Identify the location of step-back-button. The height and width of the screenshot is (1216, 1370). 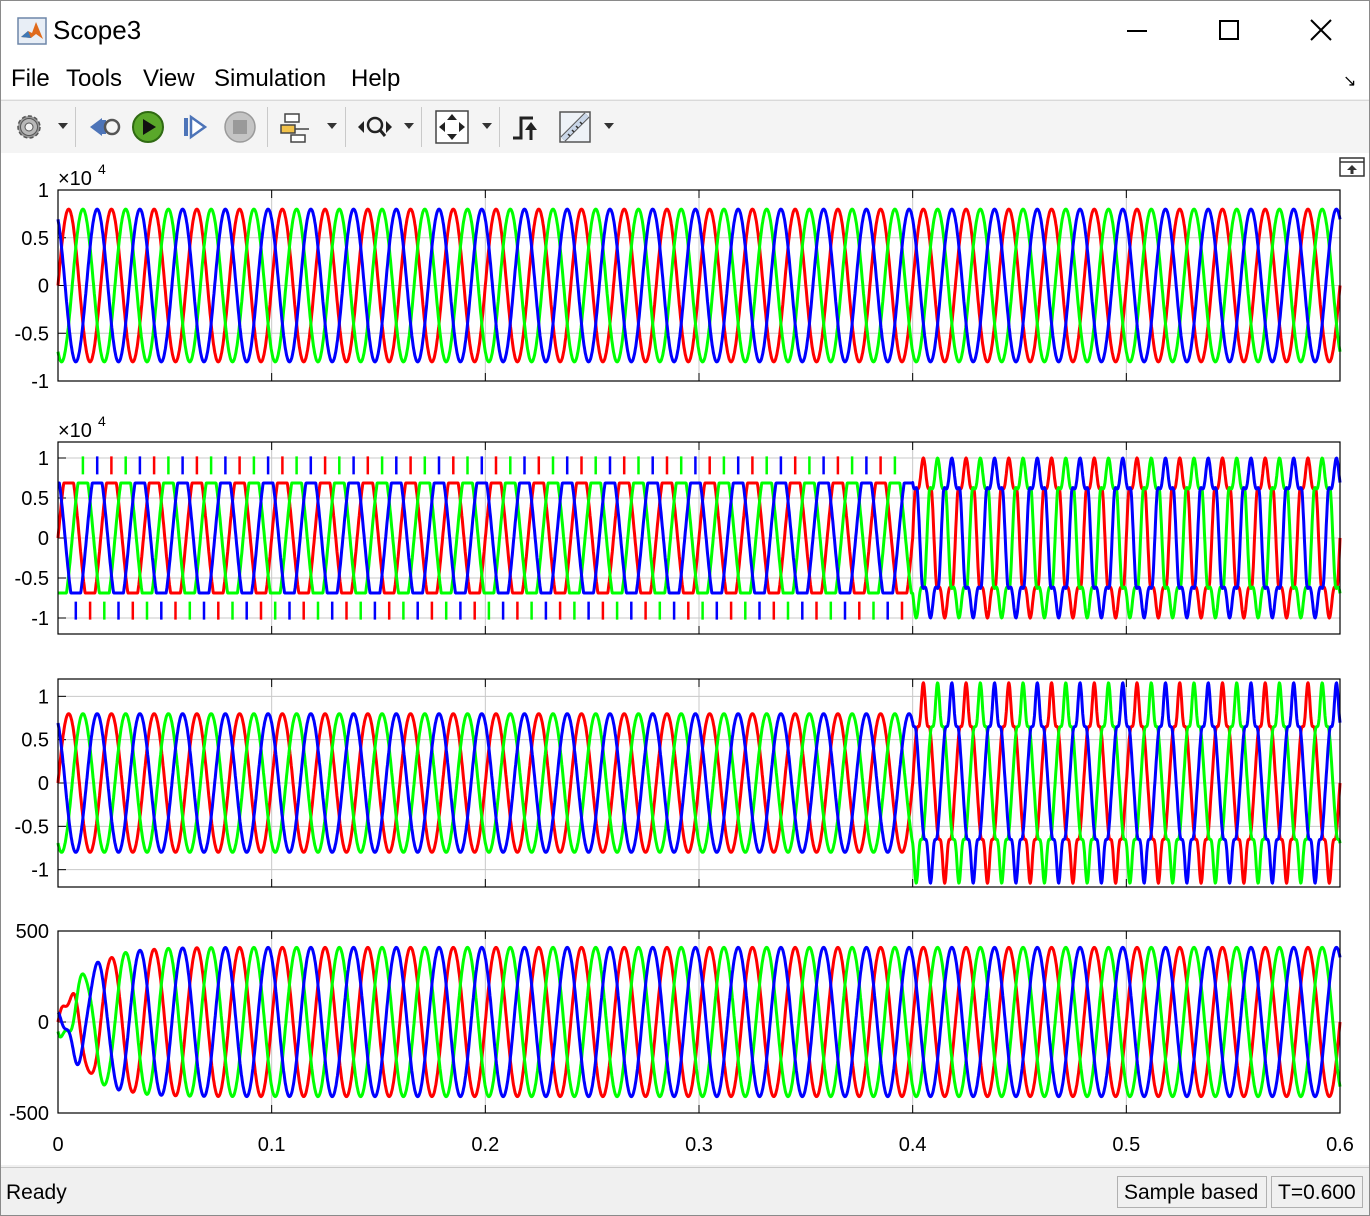
(104, 127).